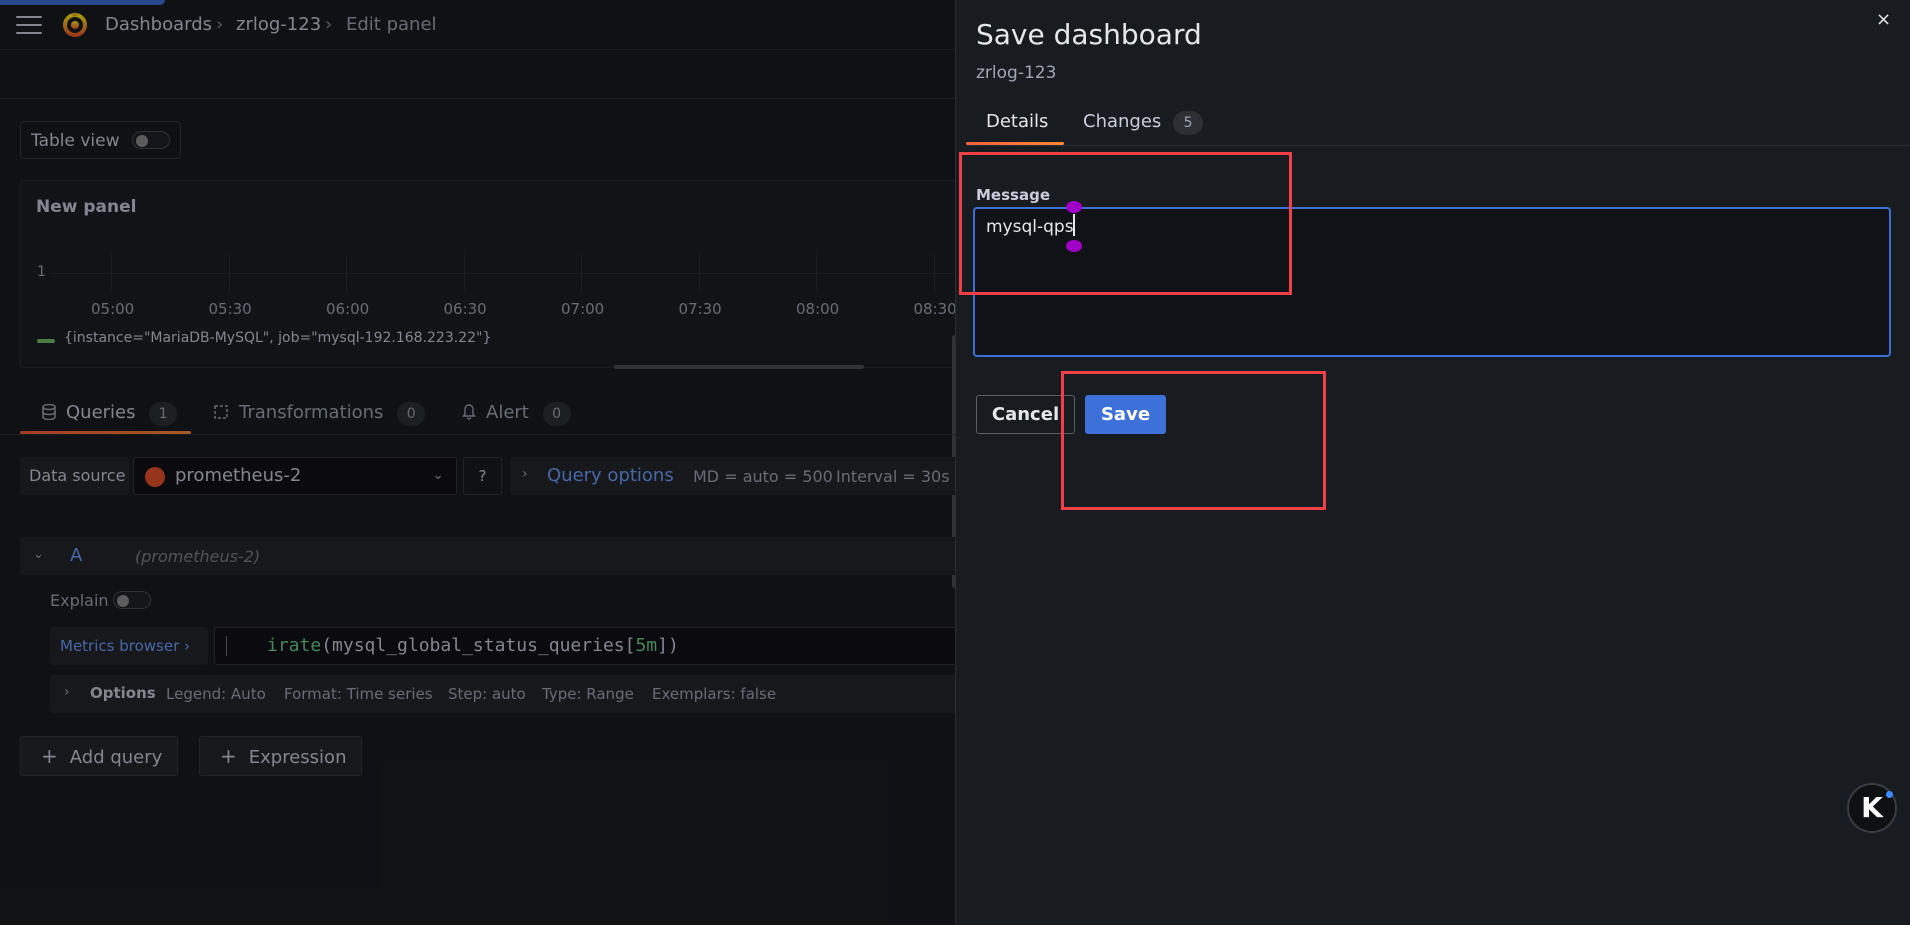 The image size is (1910, 925). What do you see at coordinates (1872, 808) in the screenshot?
I see `assistant-badge: K` at bounding box center [1872, 808].